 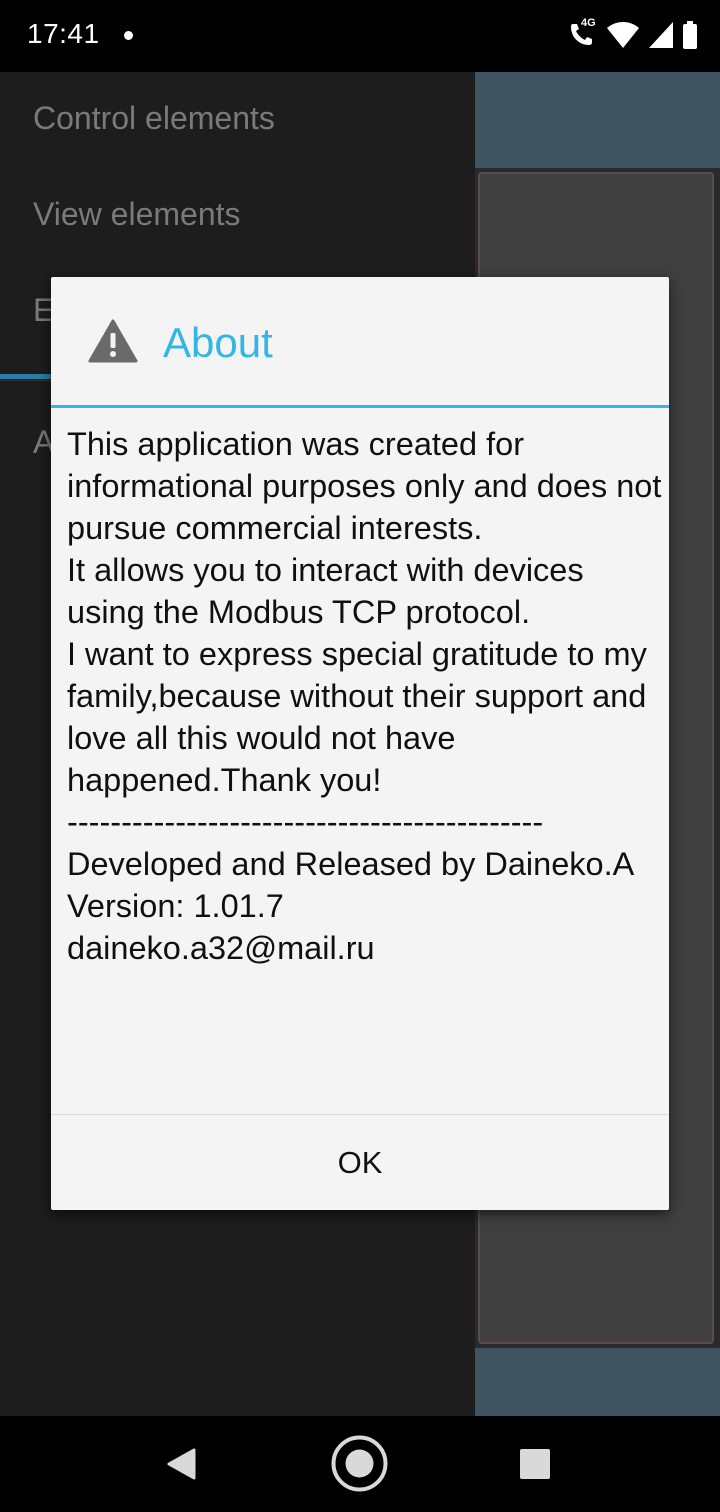 What do you see at coordinates (690, 35) in the screenshot?
I see `battery-icon` at bounding box center [690, 35].